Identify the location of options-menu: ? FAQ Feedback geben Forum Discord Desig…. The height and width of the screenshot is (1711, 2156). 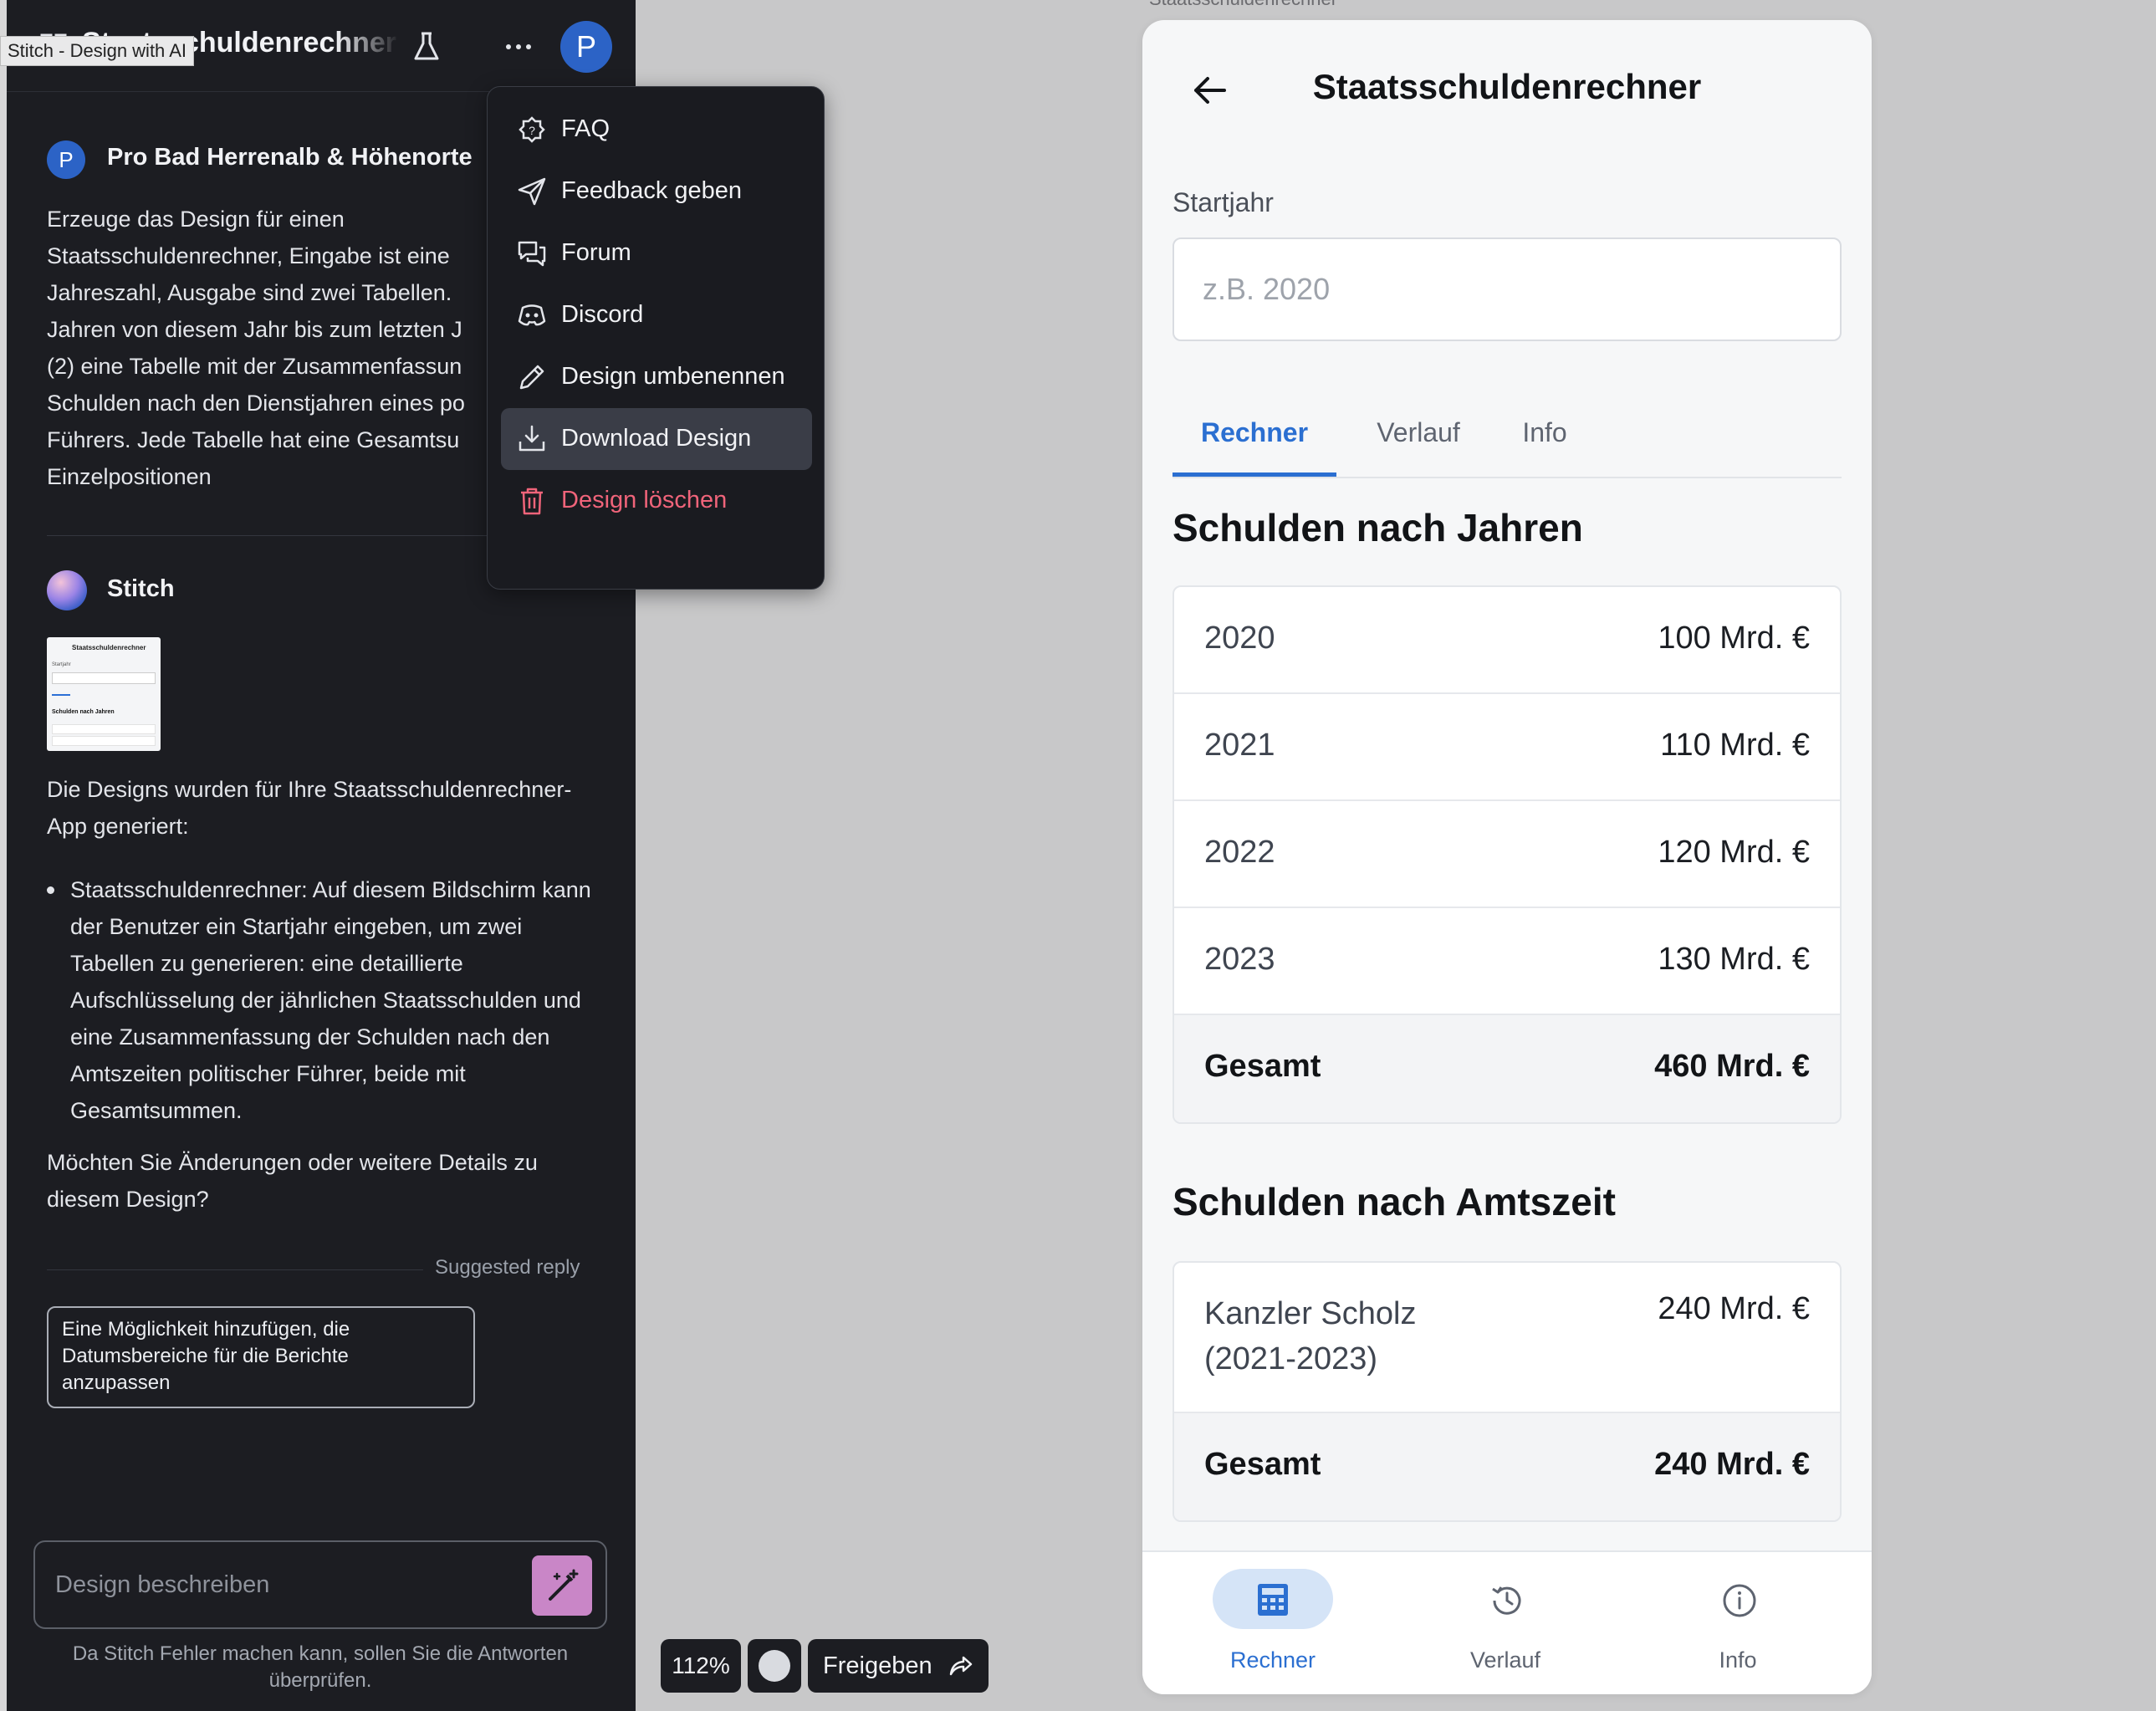
(656, 338).